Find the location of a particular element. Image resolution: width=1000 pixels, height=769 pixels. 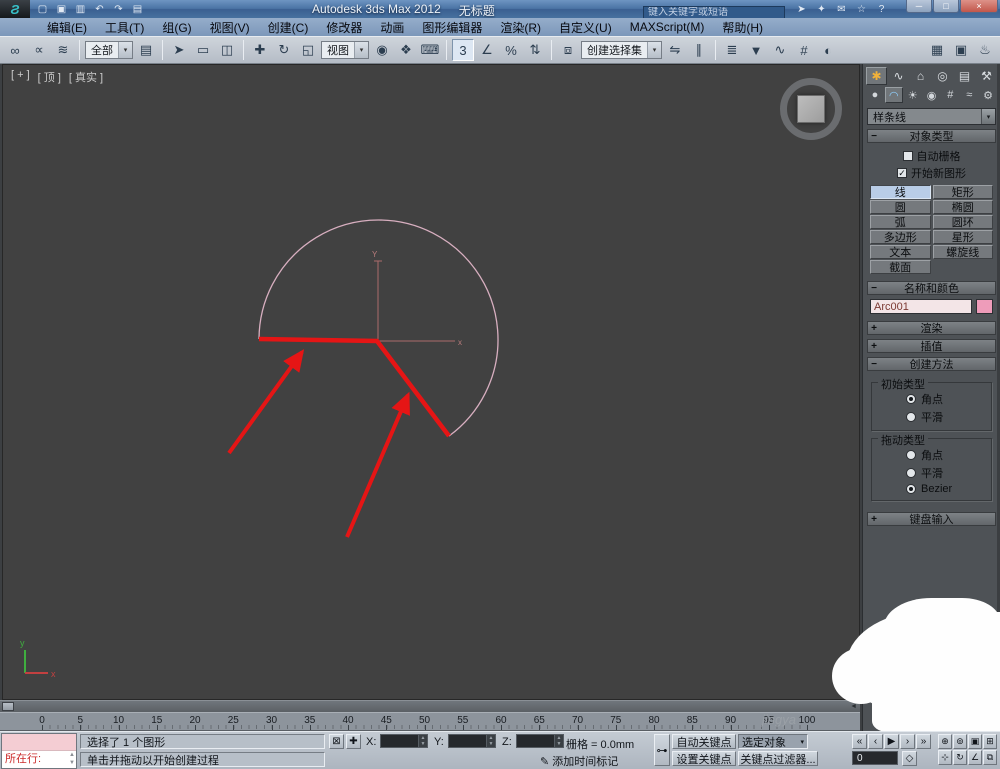

next-frame-button: › is located at coordinates (907, 741).